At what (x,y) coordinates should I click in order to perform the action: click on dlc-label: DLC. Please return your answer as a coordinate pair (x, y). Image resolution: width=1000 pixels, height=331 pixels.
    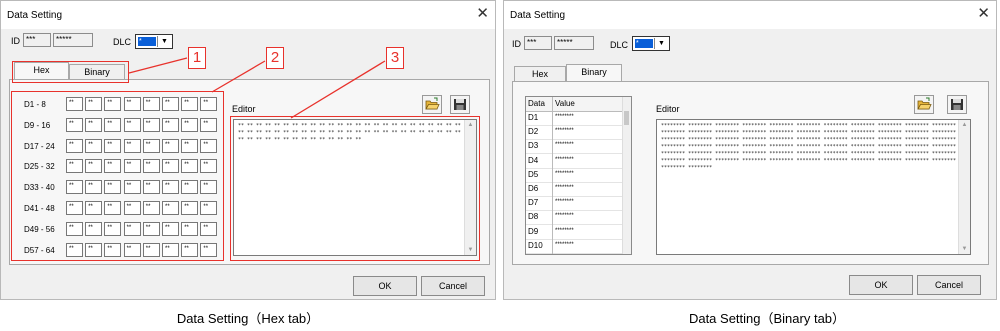
    Looking at the image, I should click on (619, 45).